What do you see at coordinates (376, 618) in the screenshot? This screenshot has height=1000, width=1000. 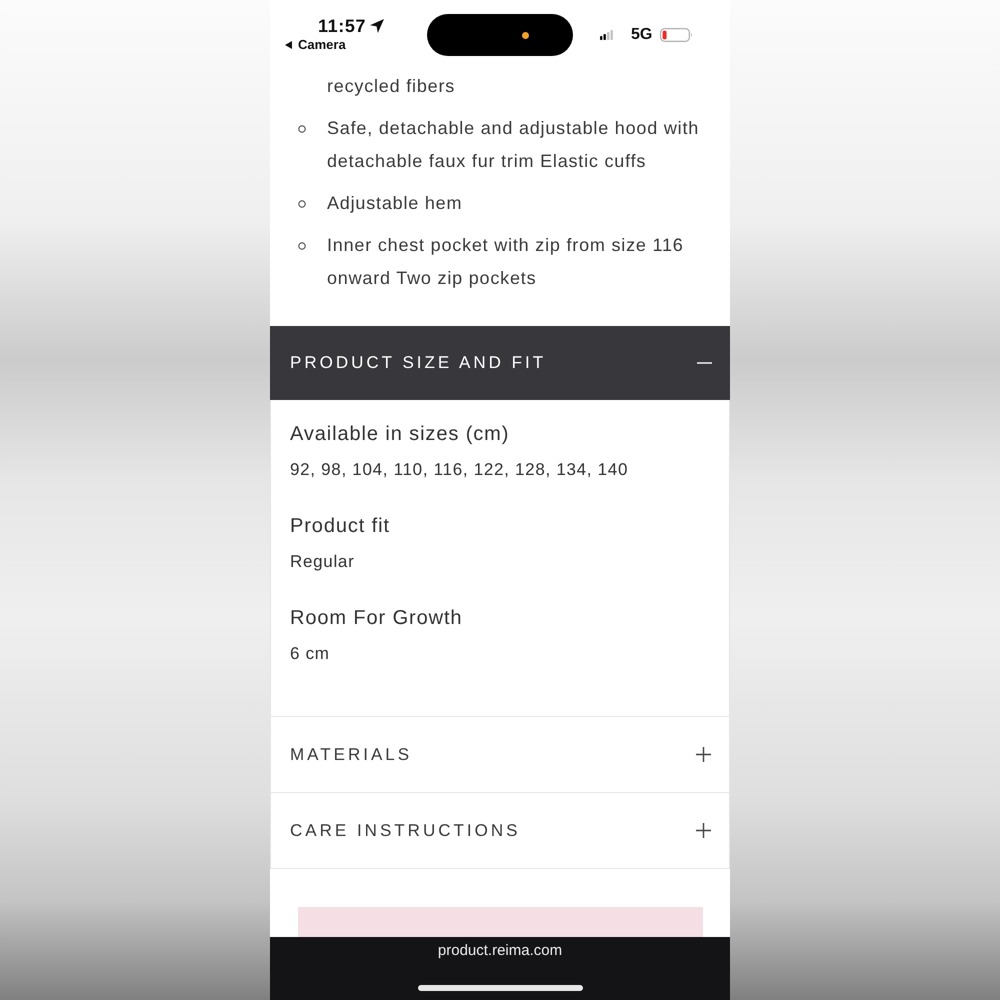 I see `detail-label: Room For Growth` at bounding box center [376, 618].